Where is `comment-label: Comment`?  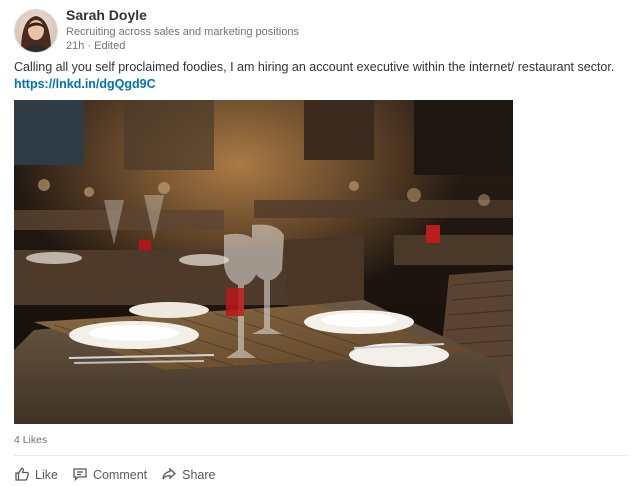
comment-label: Comment is located at coordinates (120, 475).